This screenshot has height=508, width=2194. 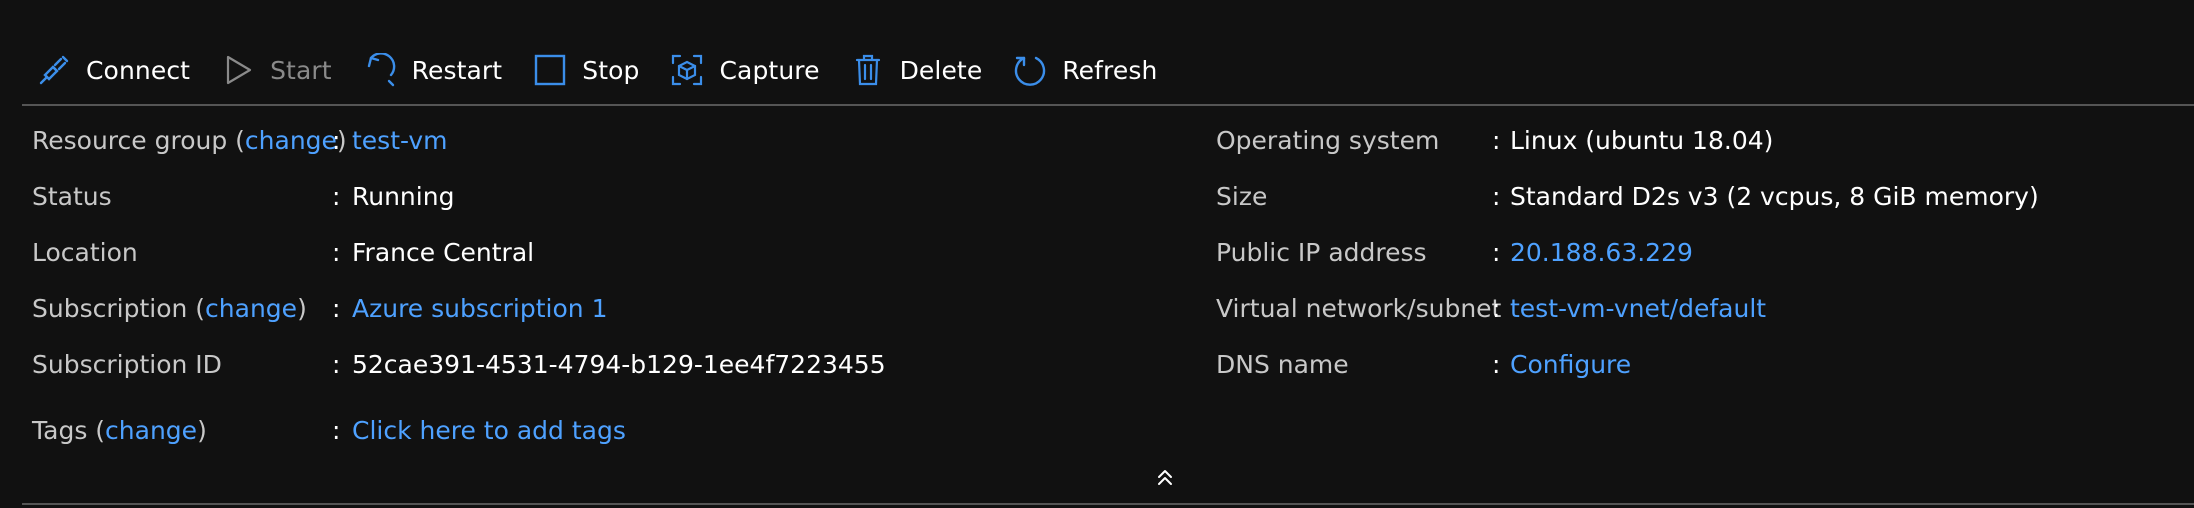 What do you see at coordinates (403, 196) in the screenshot?
I see `status-value: Running` at bounding box center [403, 196].